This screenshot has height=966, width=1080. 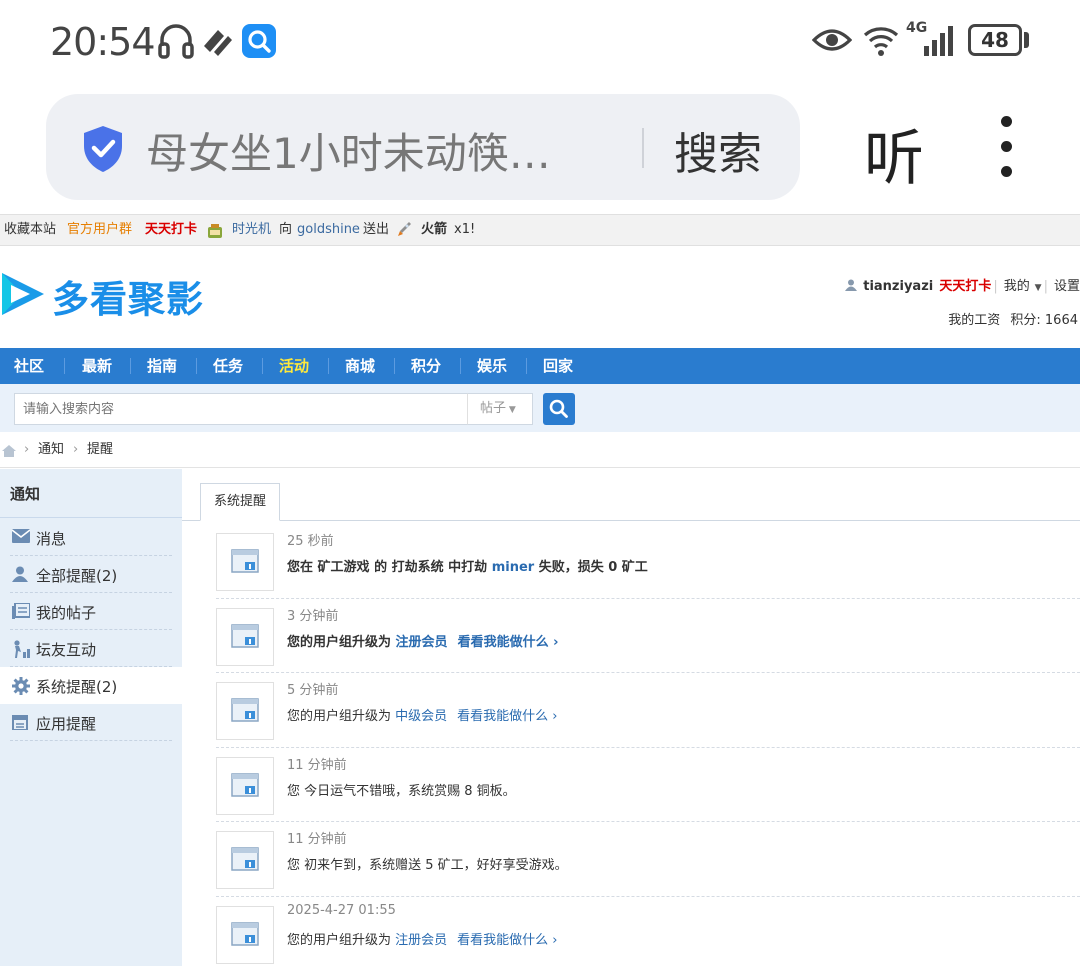 I want to click on username-link: tianziyazi, so click(x=898, y=286).